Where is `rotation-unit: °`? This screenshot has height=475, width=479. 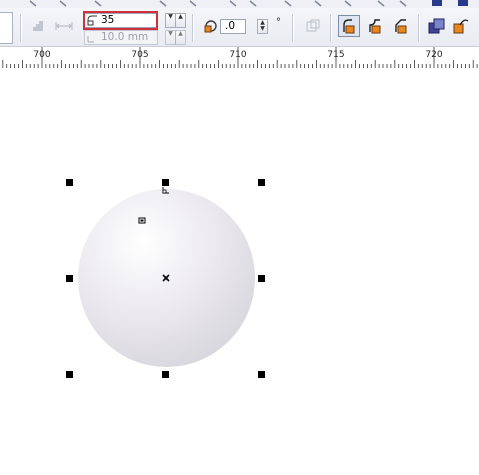
rotation-unit: ° is located at coordinates (278, 22).